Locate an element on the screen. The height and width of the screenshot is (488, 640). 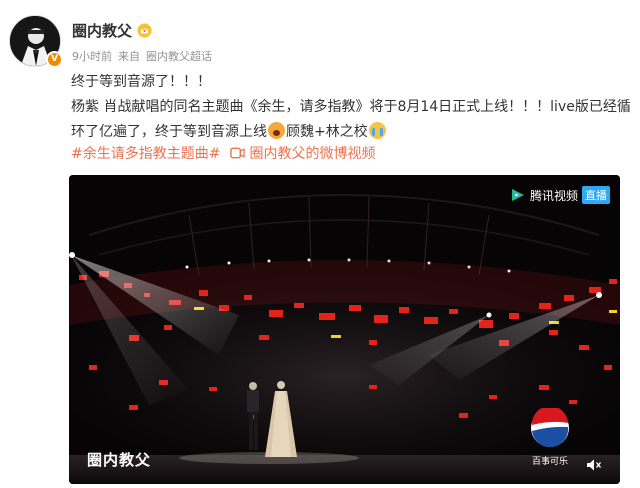
scream-emoji-icon is located at coordinates (276, 130).